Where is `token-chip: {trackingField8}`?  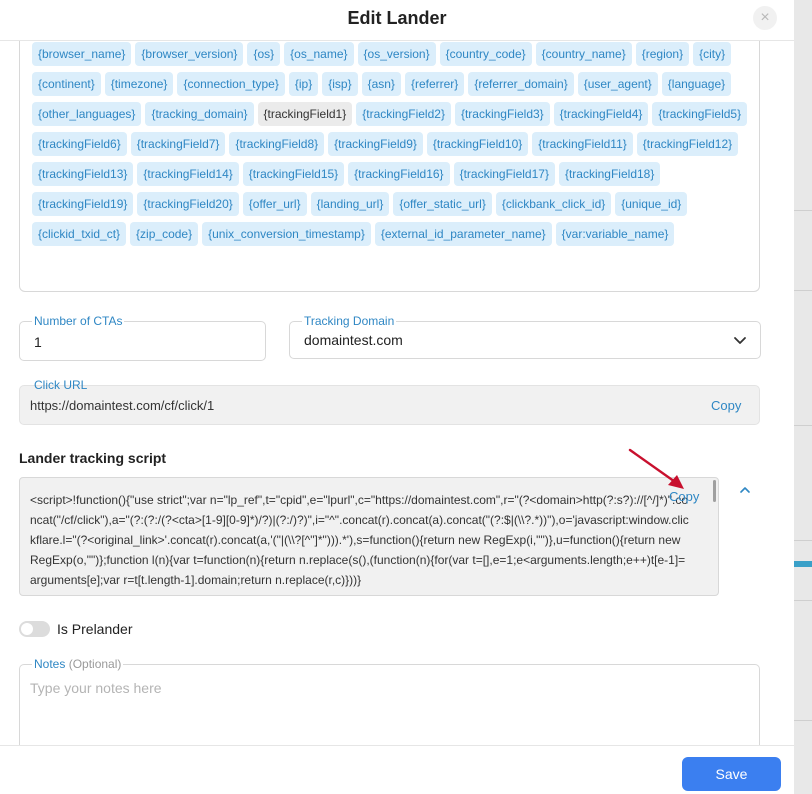
token-chip: {trackingField8} is located at coordinates (277, 144).